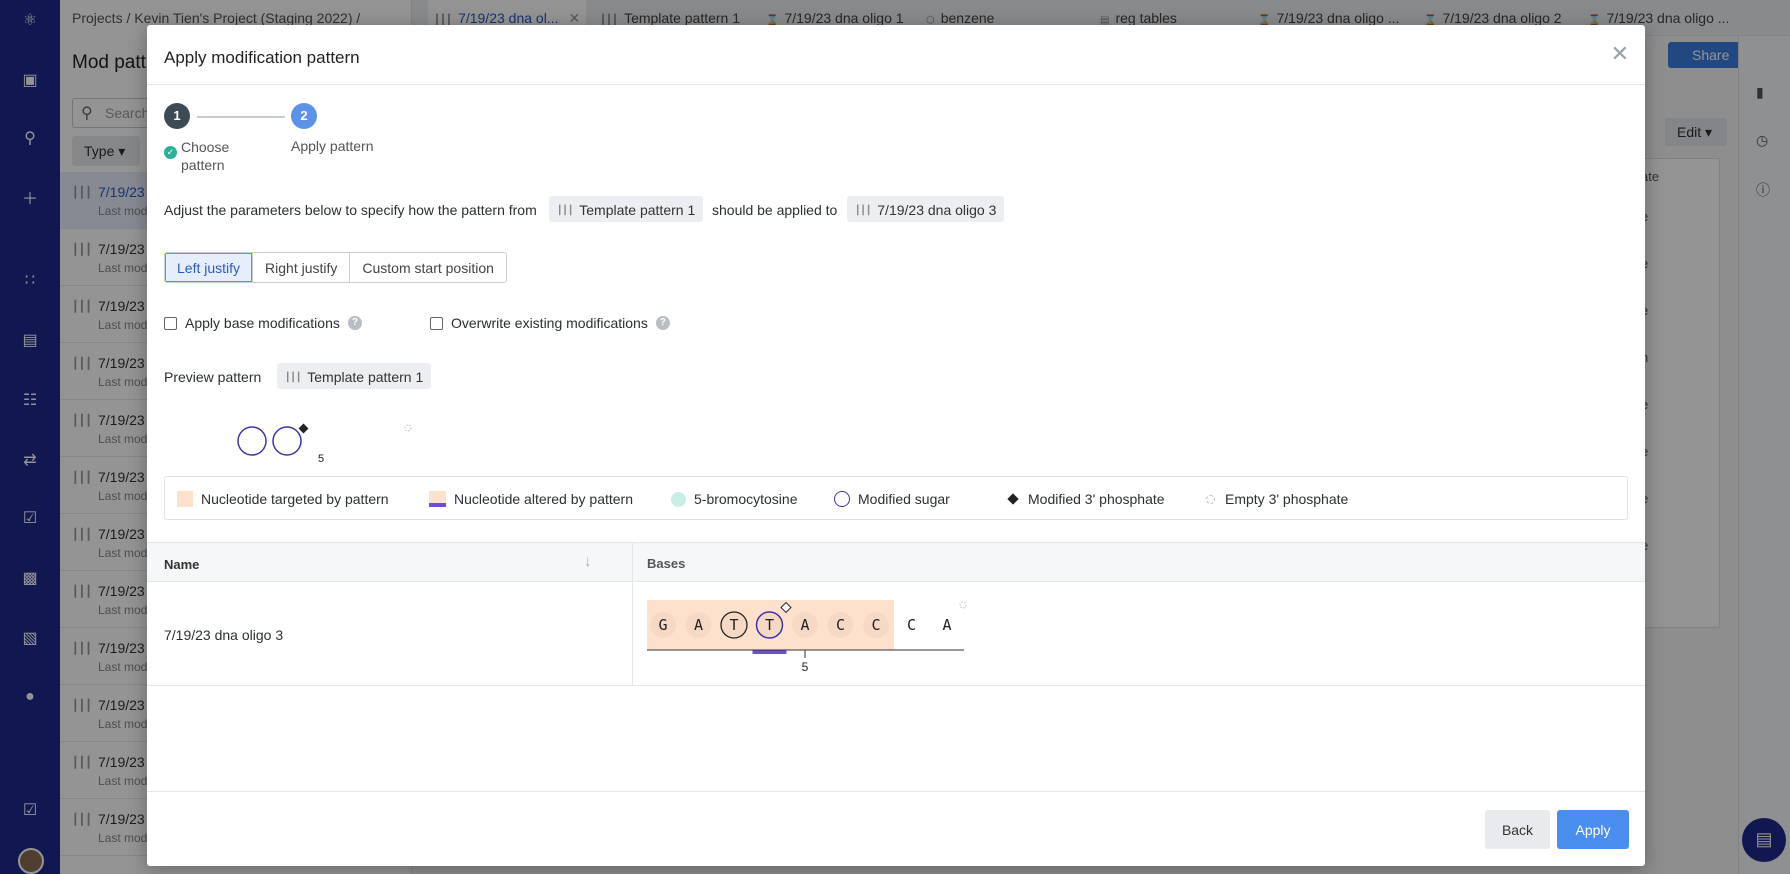 The width and height of the screenshot is (1790, 874). What do you see at coordinates (324, 439) in the screenshot?
I see `preview-pattern-graphic` at bounding box center [324, 439].